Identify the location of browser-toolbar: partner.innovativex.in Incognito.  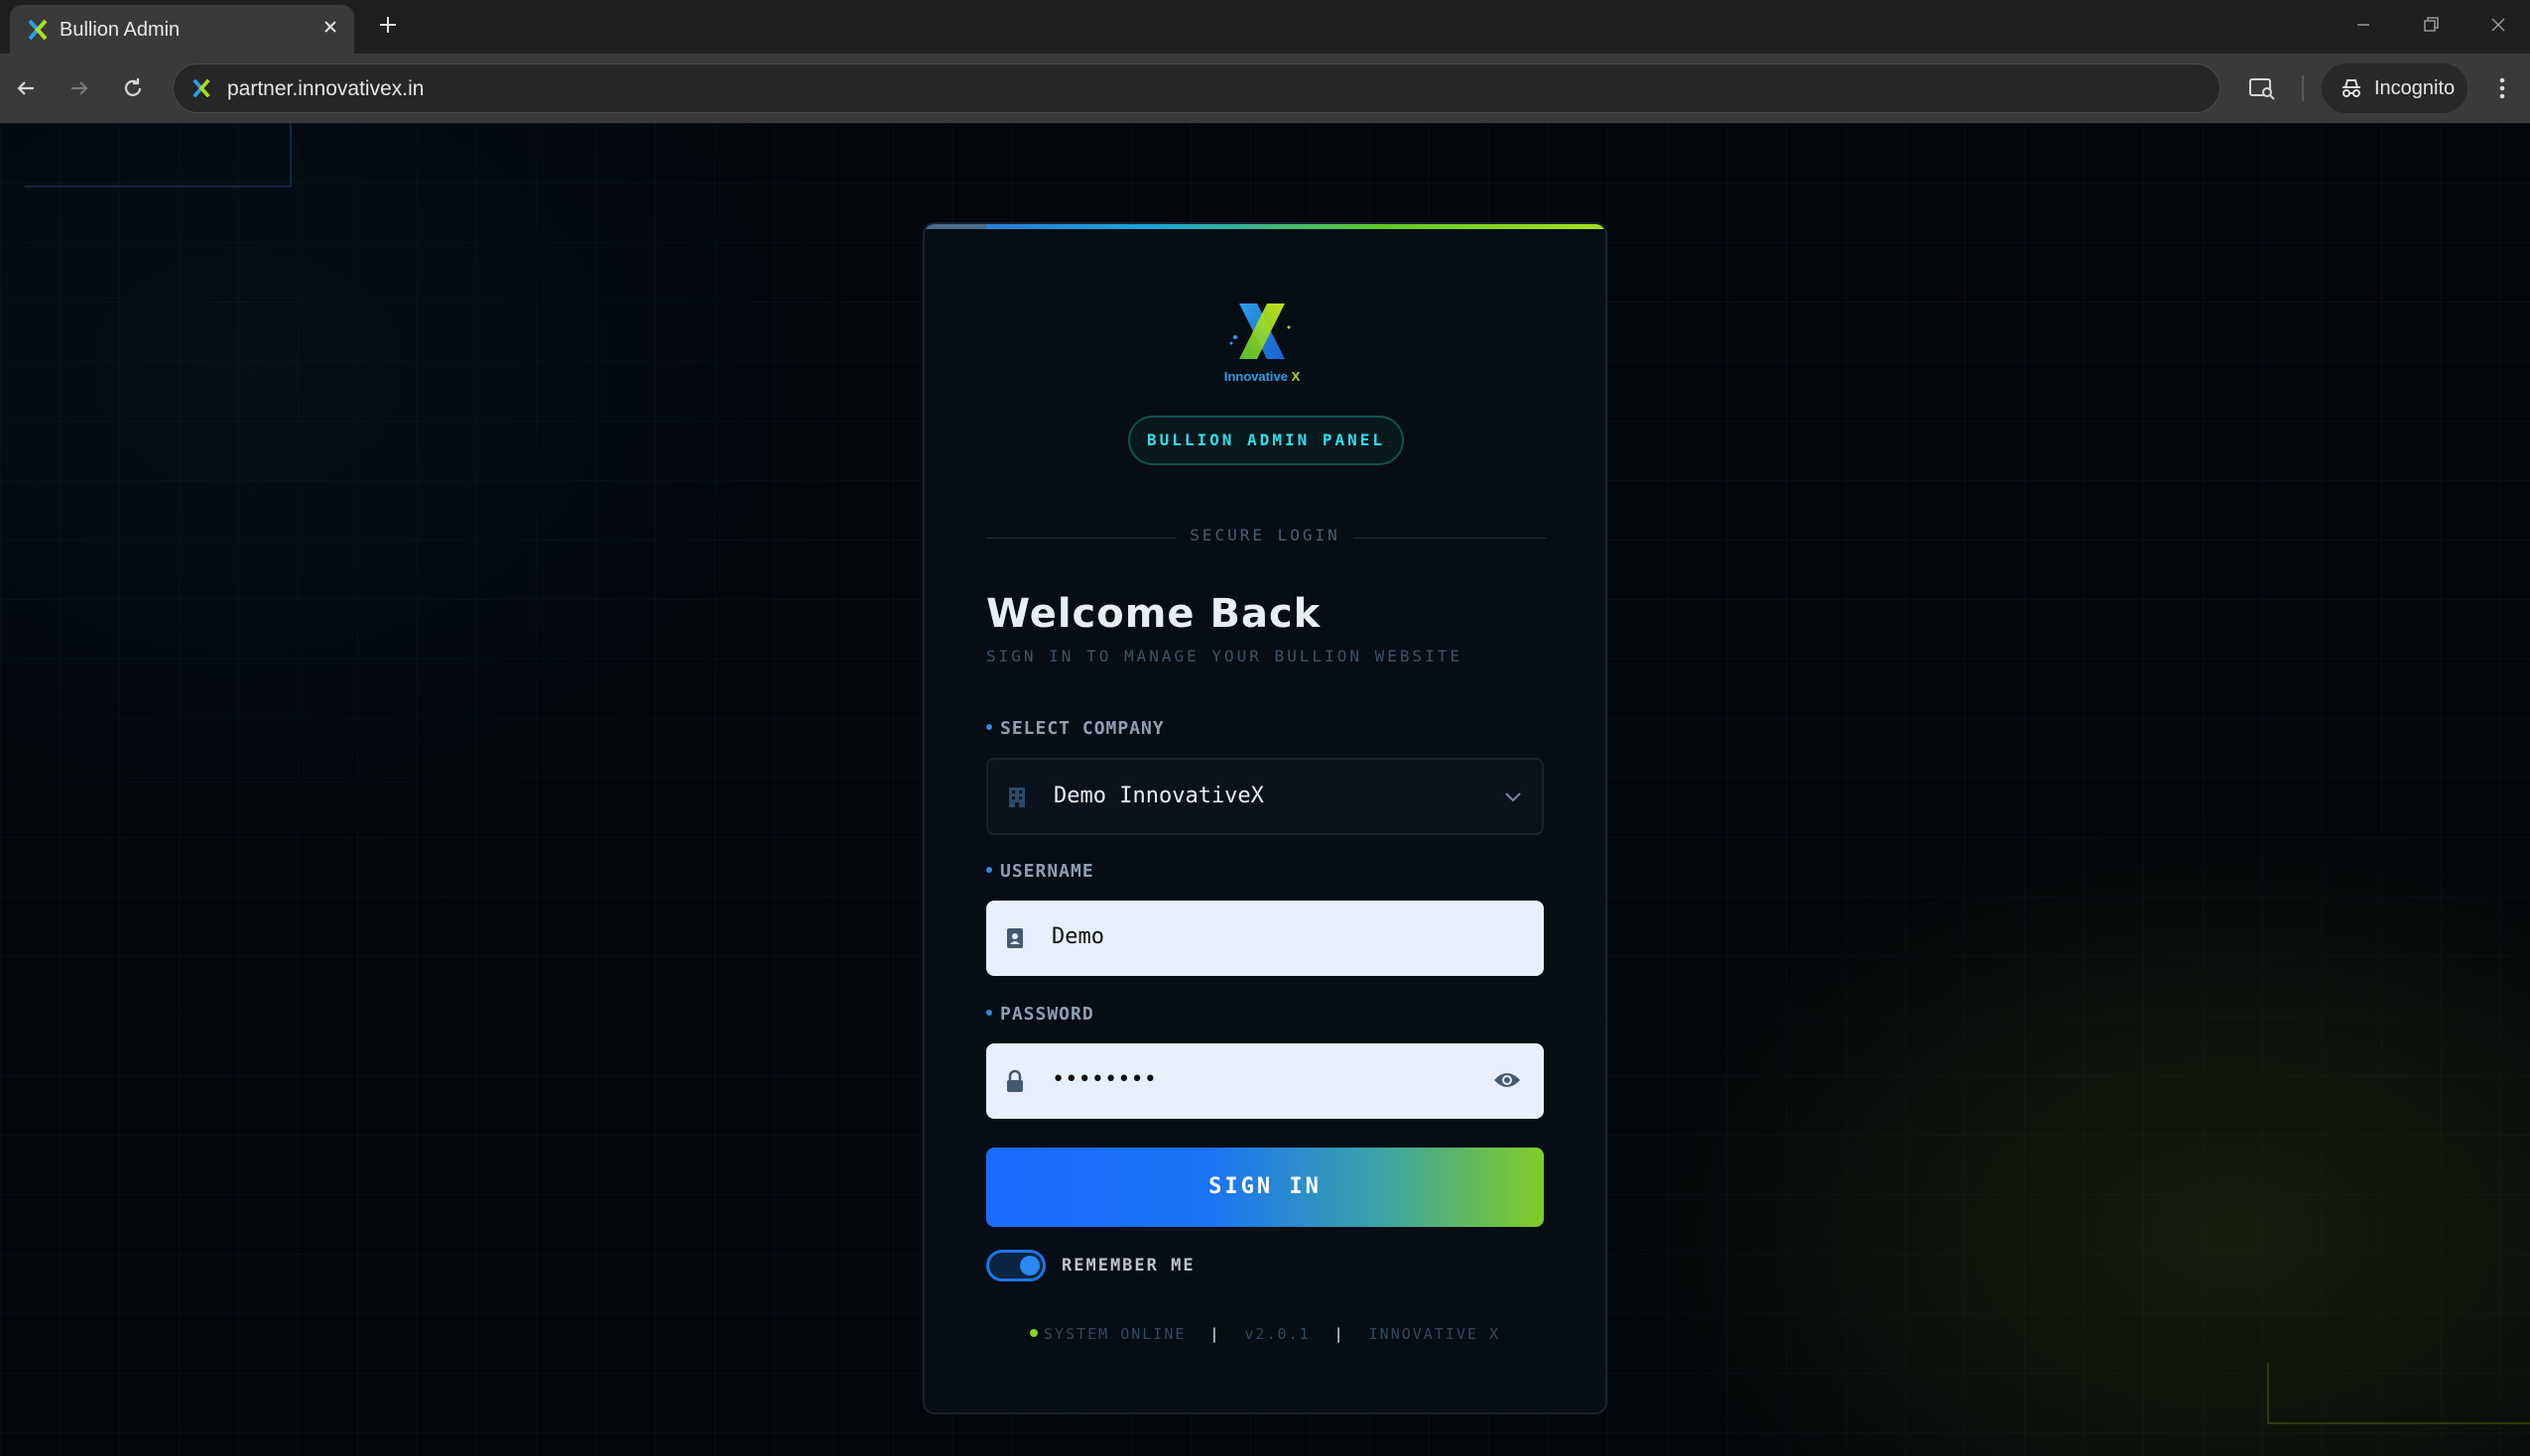
(1265, 88).